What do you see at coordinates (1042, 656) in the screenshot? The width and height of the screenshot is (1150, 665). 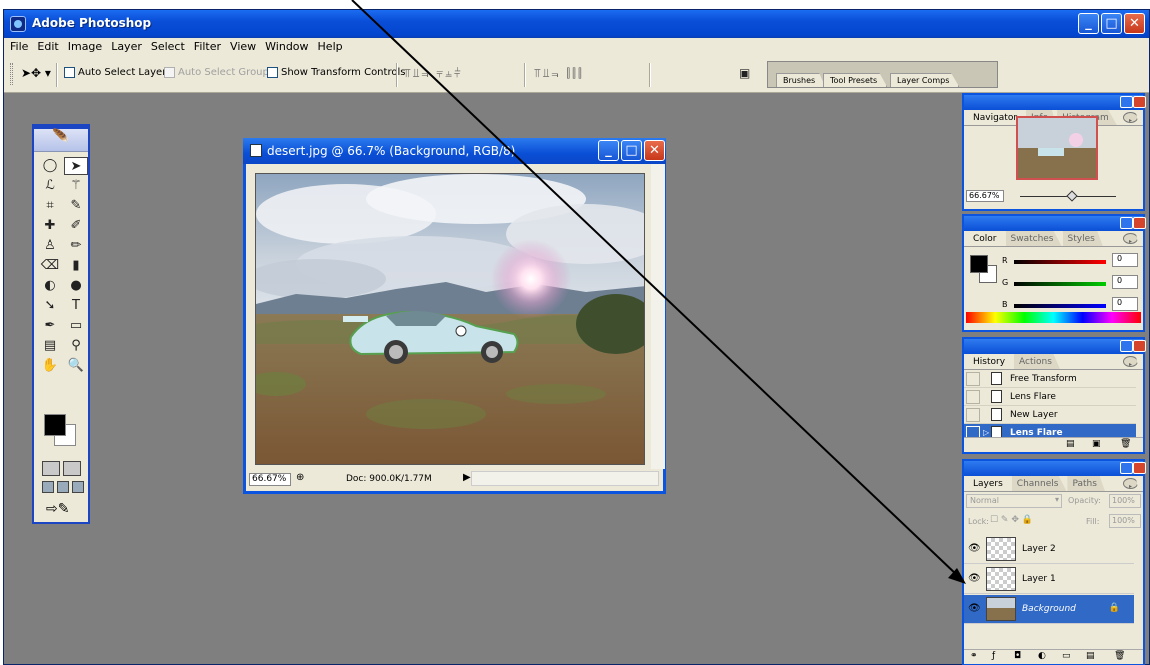 I see `adjustment-layer-icon: ◐` at bounding box center [1042, 656].